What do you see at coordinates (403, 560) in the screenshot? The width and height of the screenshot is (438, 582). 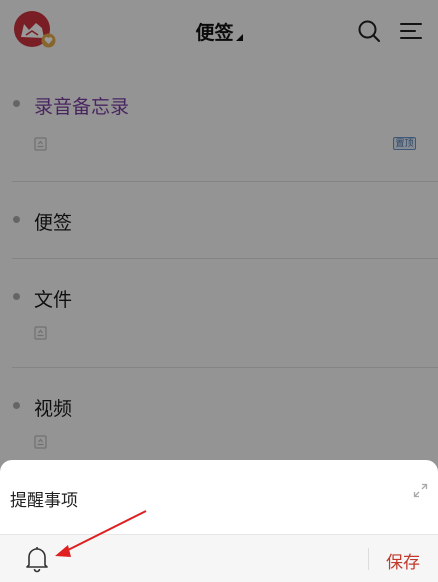 I see `save-button: 保存` at bounding box center [403, 560].